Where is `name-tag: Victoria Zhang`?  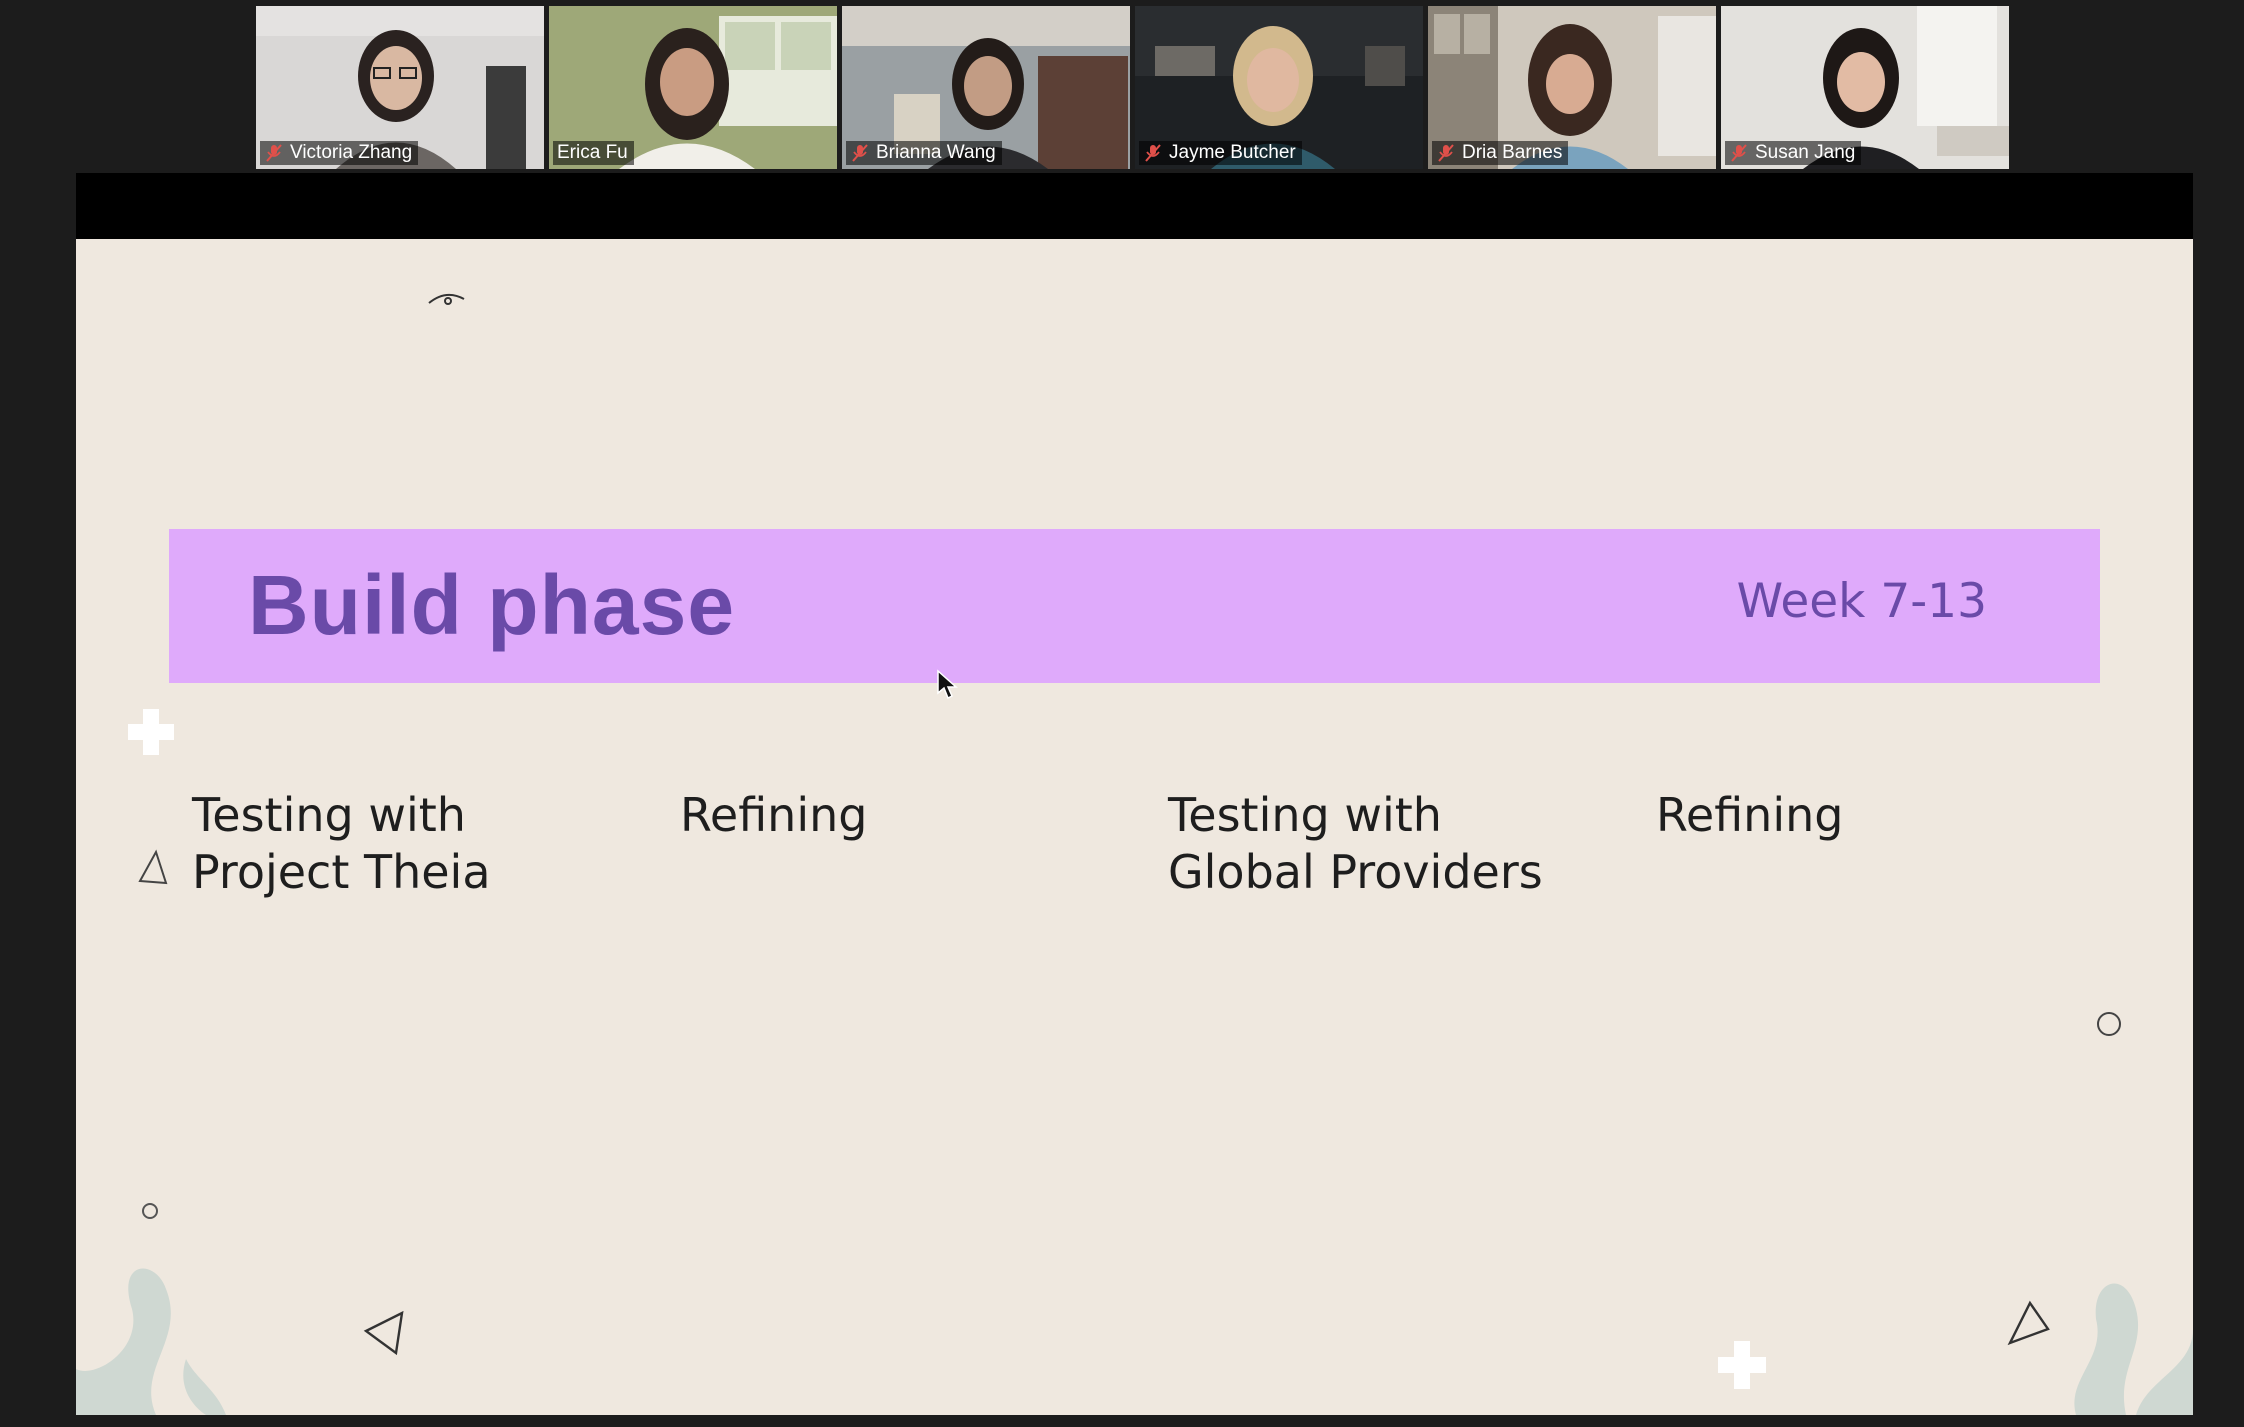
name-tag: Victoria Zhang is located at coordinates (339, 153).